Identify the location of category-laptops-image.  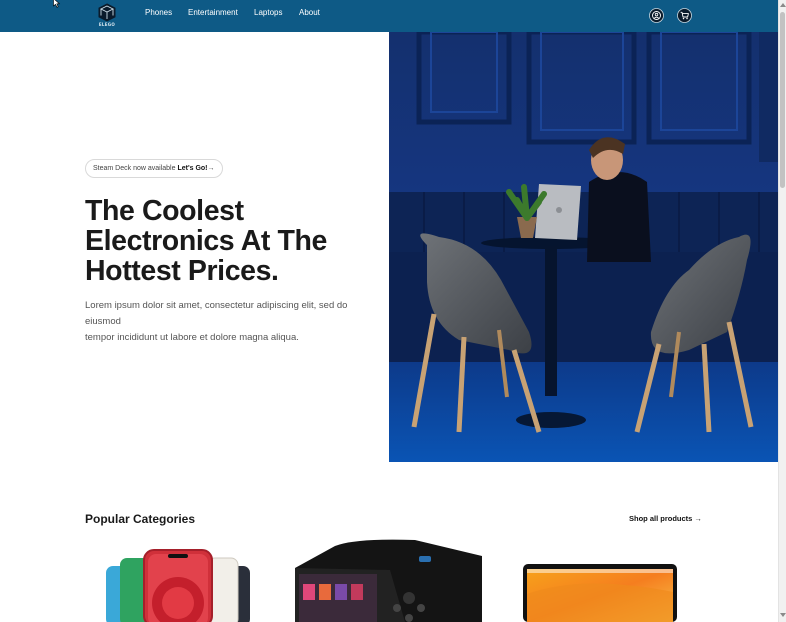
(600, 593).